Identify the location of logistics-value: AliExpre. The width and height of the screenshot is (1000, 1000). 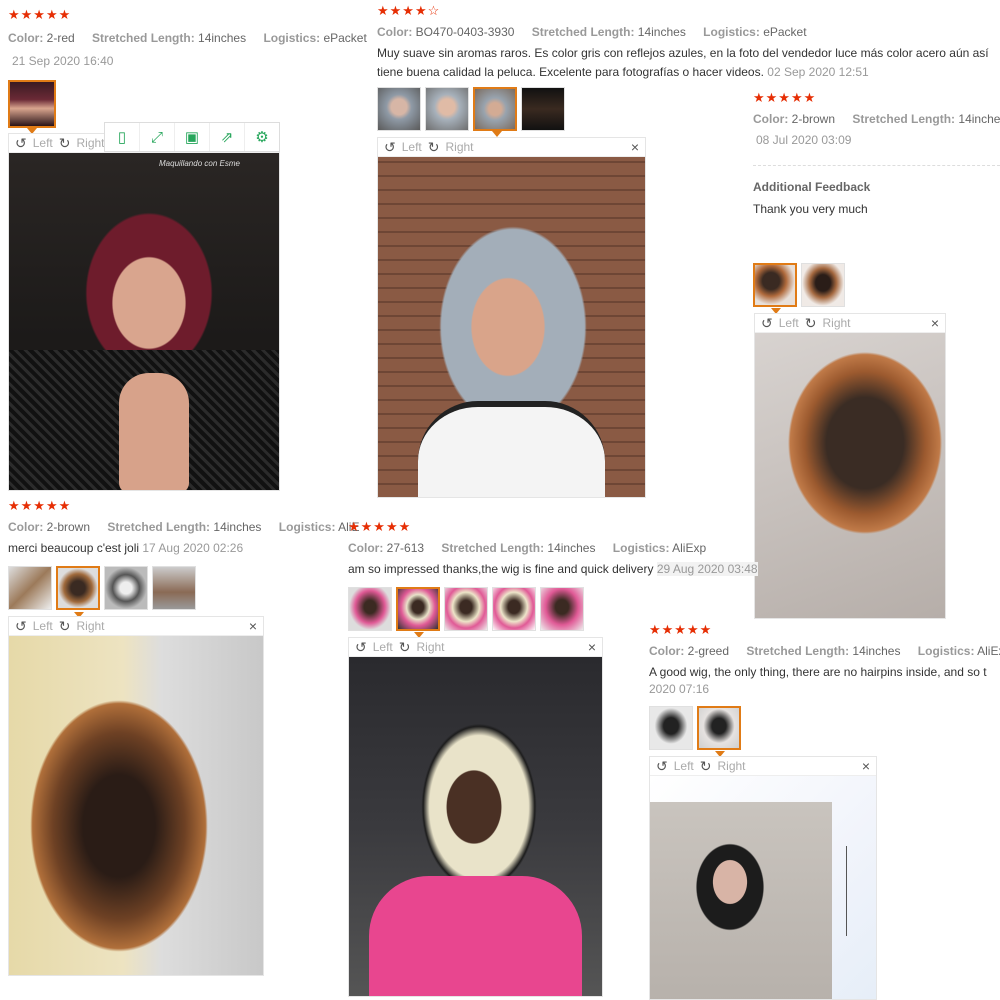
(988, 651).